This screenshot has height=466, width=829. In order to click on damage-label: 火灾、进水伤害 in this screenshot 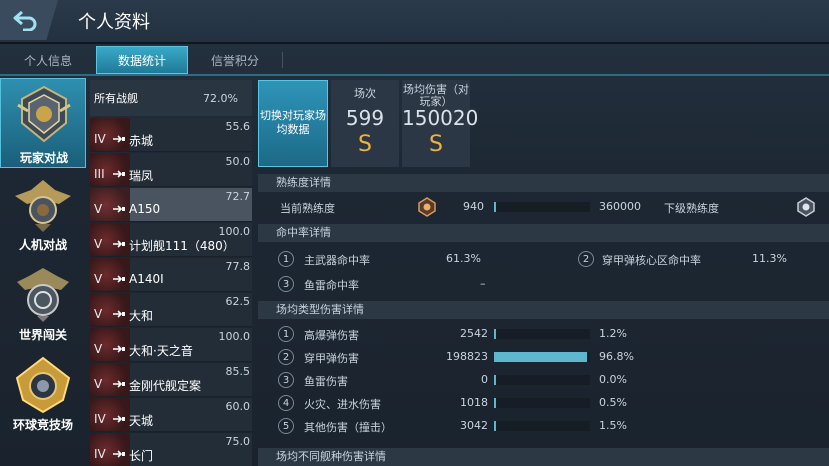, I will do `click(342, 404)`.